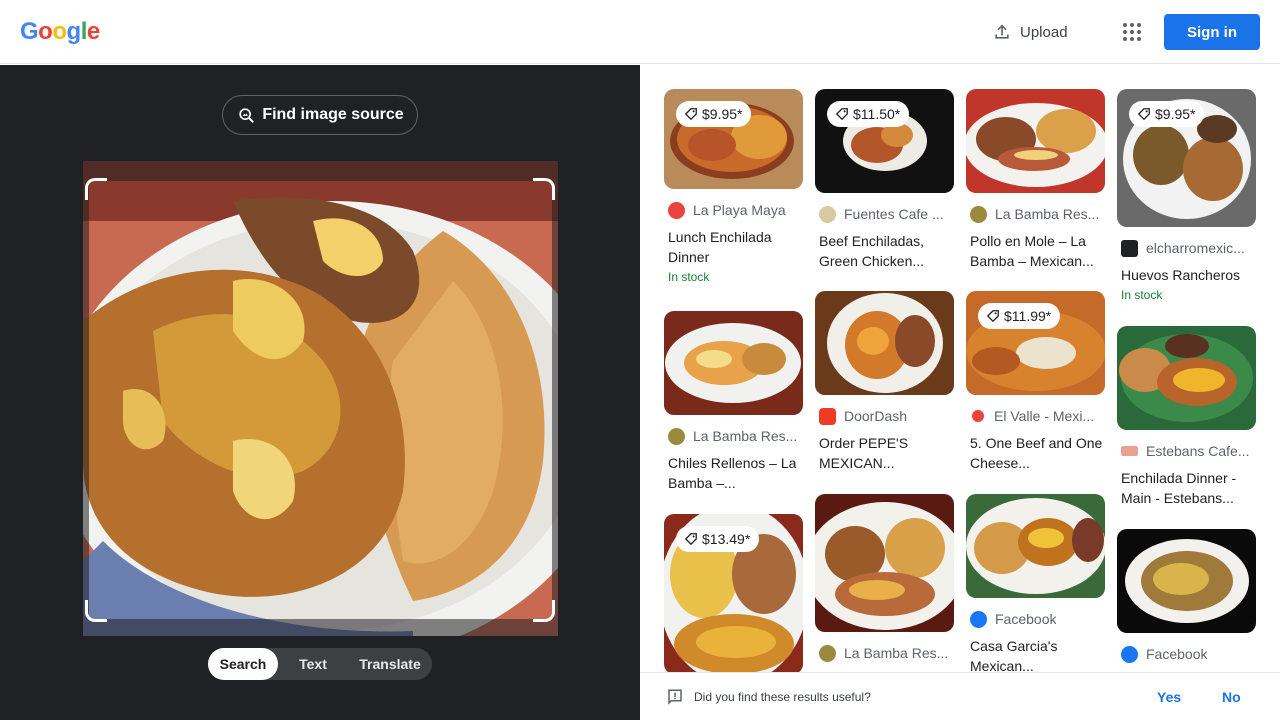 The height and width of the screenshot is (720, 1280). What do you see at coordinates (1212, 32) in the screenshot?
I see `sign-in-button: Sign in` at bounding box center [1212, 32].